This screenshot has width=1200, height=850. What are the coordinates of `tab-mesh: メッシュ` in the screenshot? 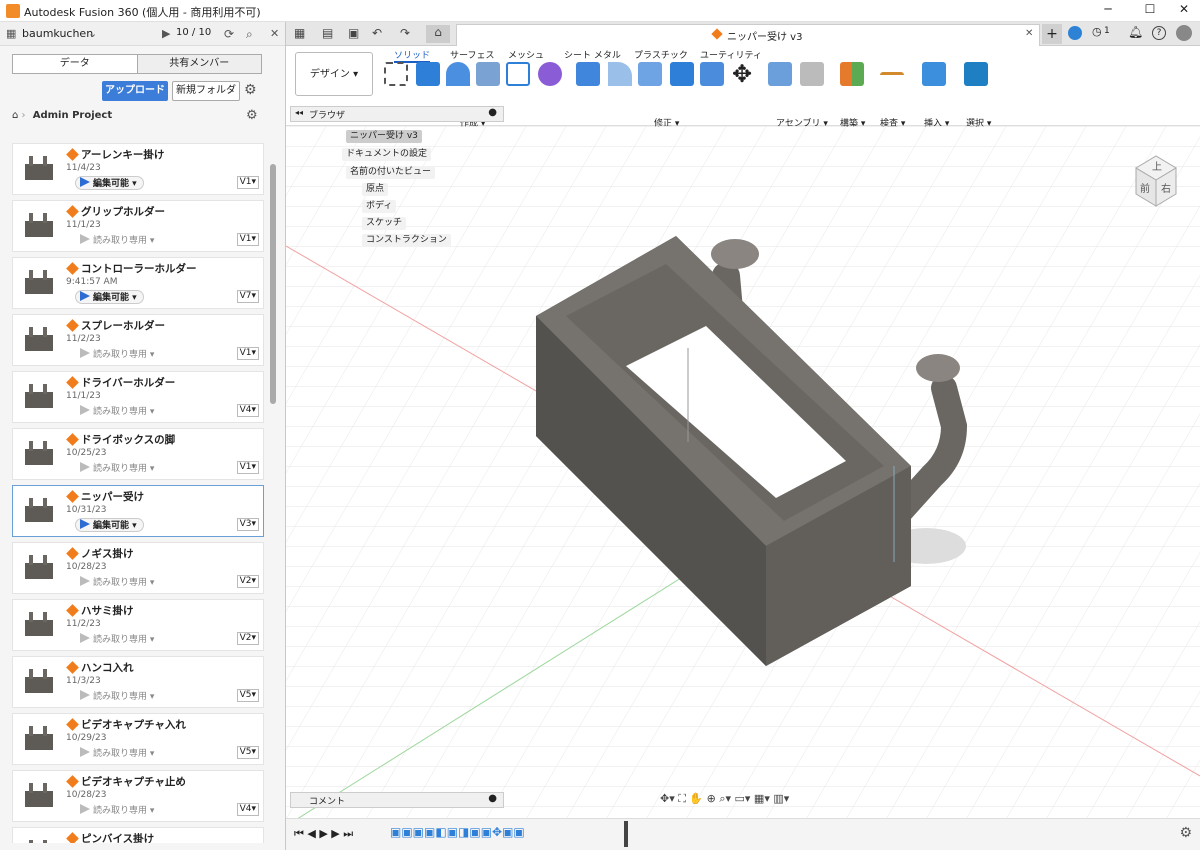 It's located at (526, 54).